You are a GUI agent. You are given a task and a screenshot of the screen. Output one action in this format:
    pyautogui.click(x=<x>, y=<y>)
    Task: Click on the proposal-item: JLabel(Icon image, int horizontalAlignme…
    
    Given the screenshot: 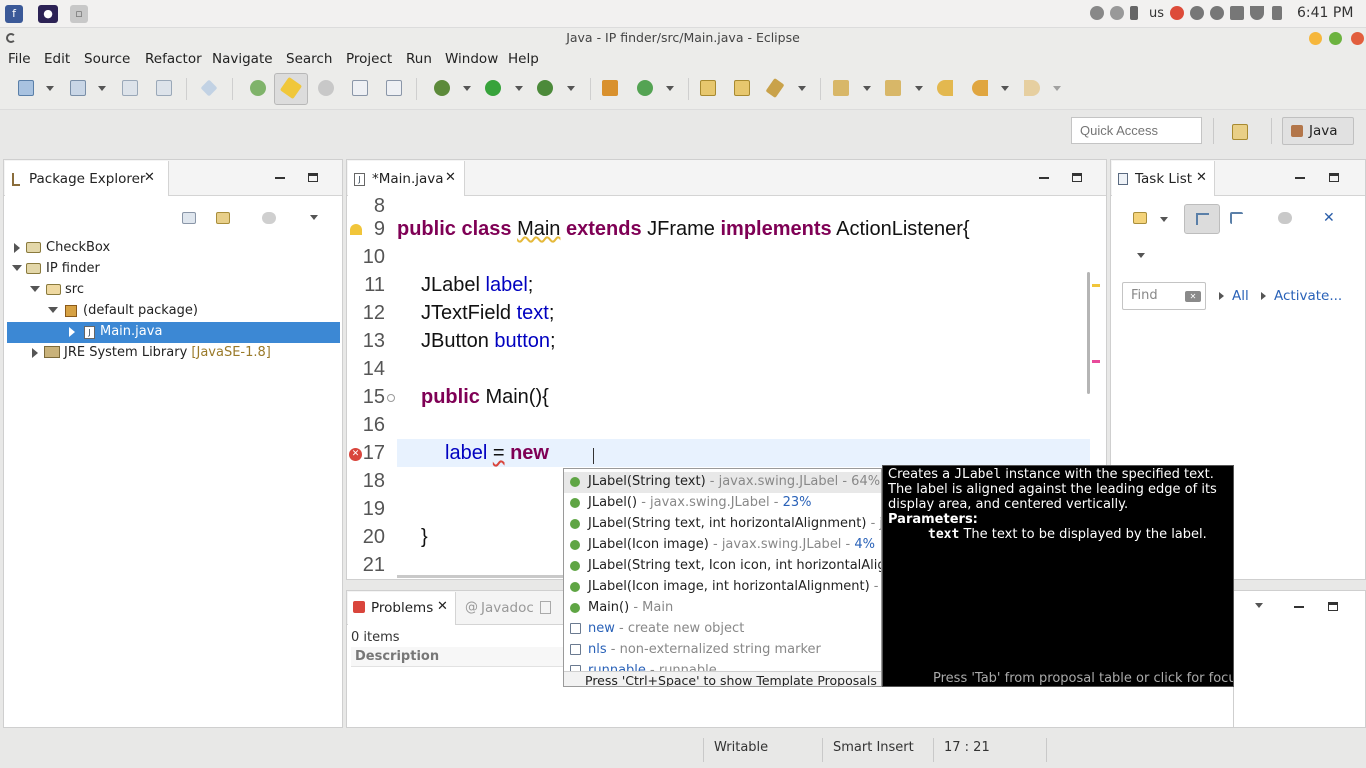 What is the action you would take?
    pyautogui.click(x=724, y=586)
    